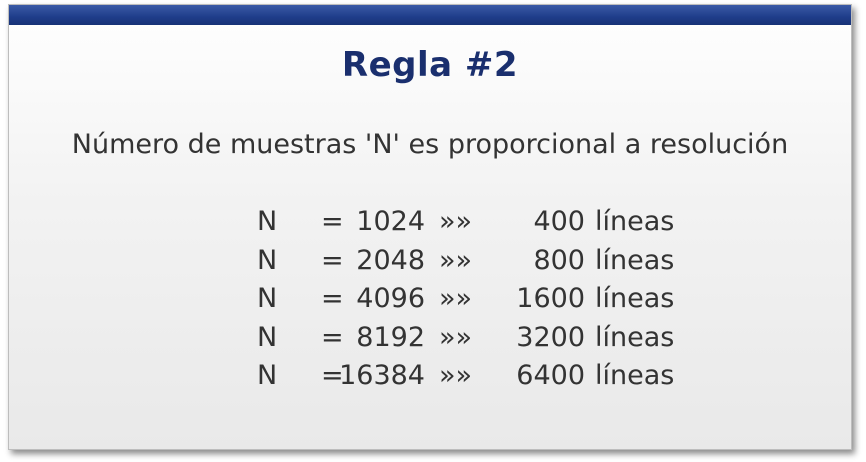 This screenshot has height=462, width=866. Describe the element at coordinates (430, 65) in the screenshot. I see `slide-title: Regla #2` at that location.